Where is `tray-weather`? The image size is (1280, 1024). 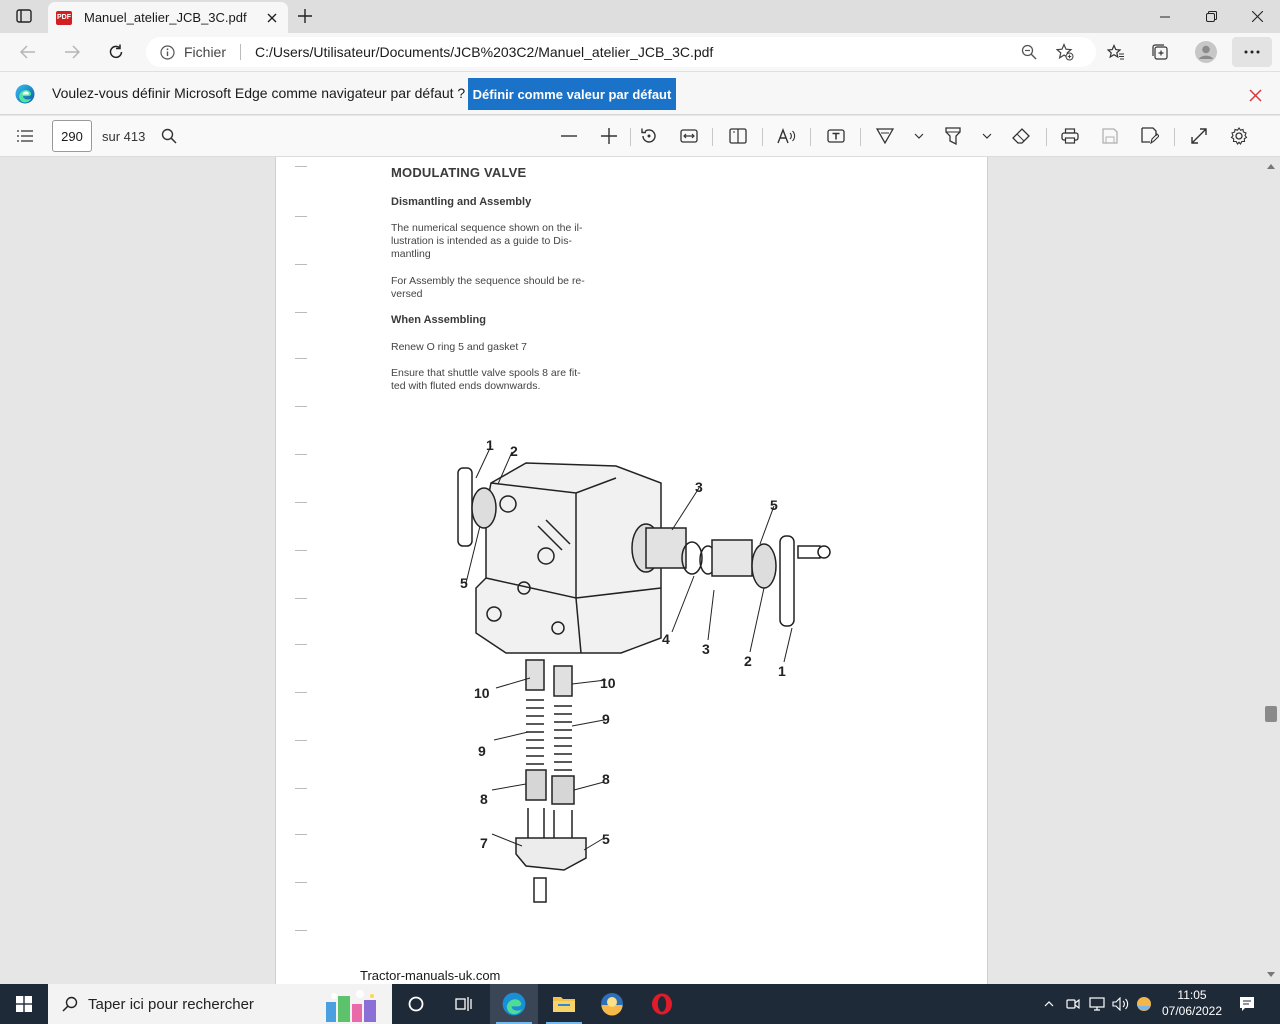
tray-weather is located at coordinates (1144, 1004).